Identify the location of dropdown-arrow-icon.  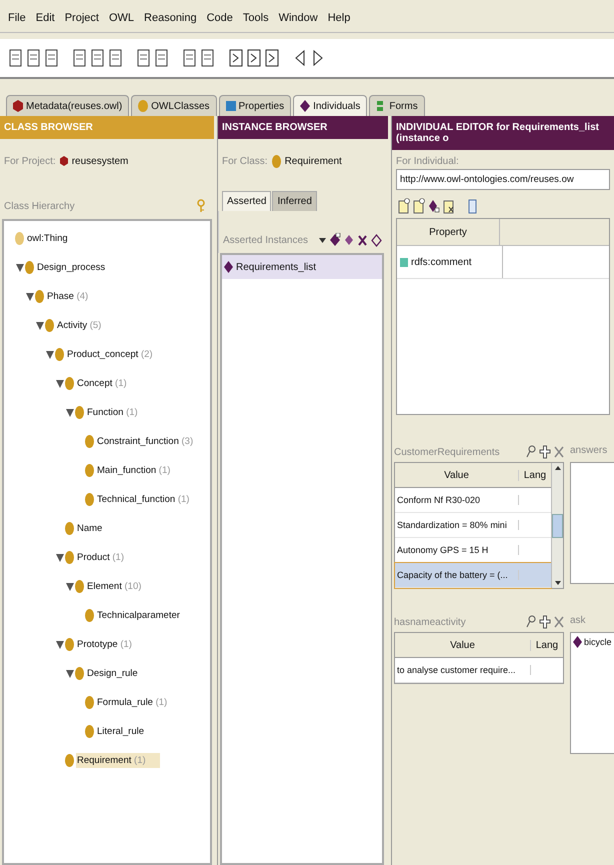
(322, 240).